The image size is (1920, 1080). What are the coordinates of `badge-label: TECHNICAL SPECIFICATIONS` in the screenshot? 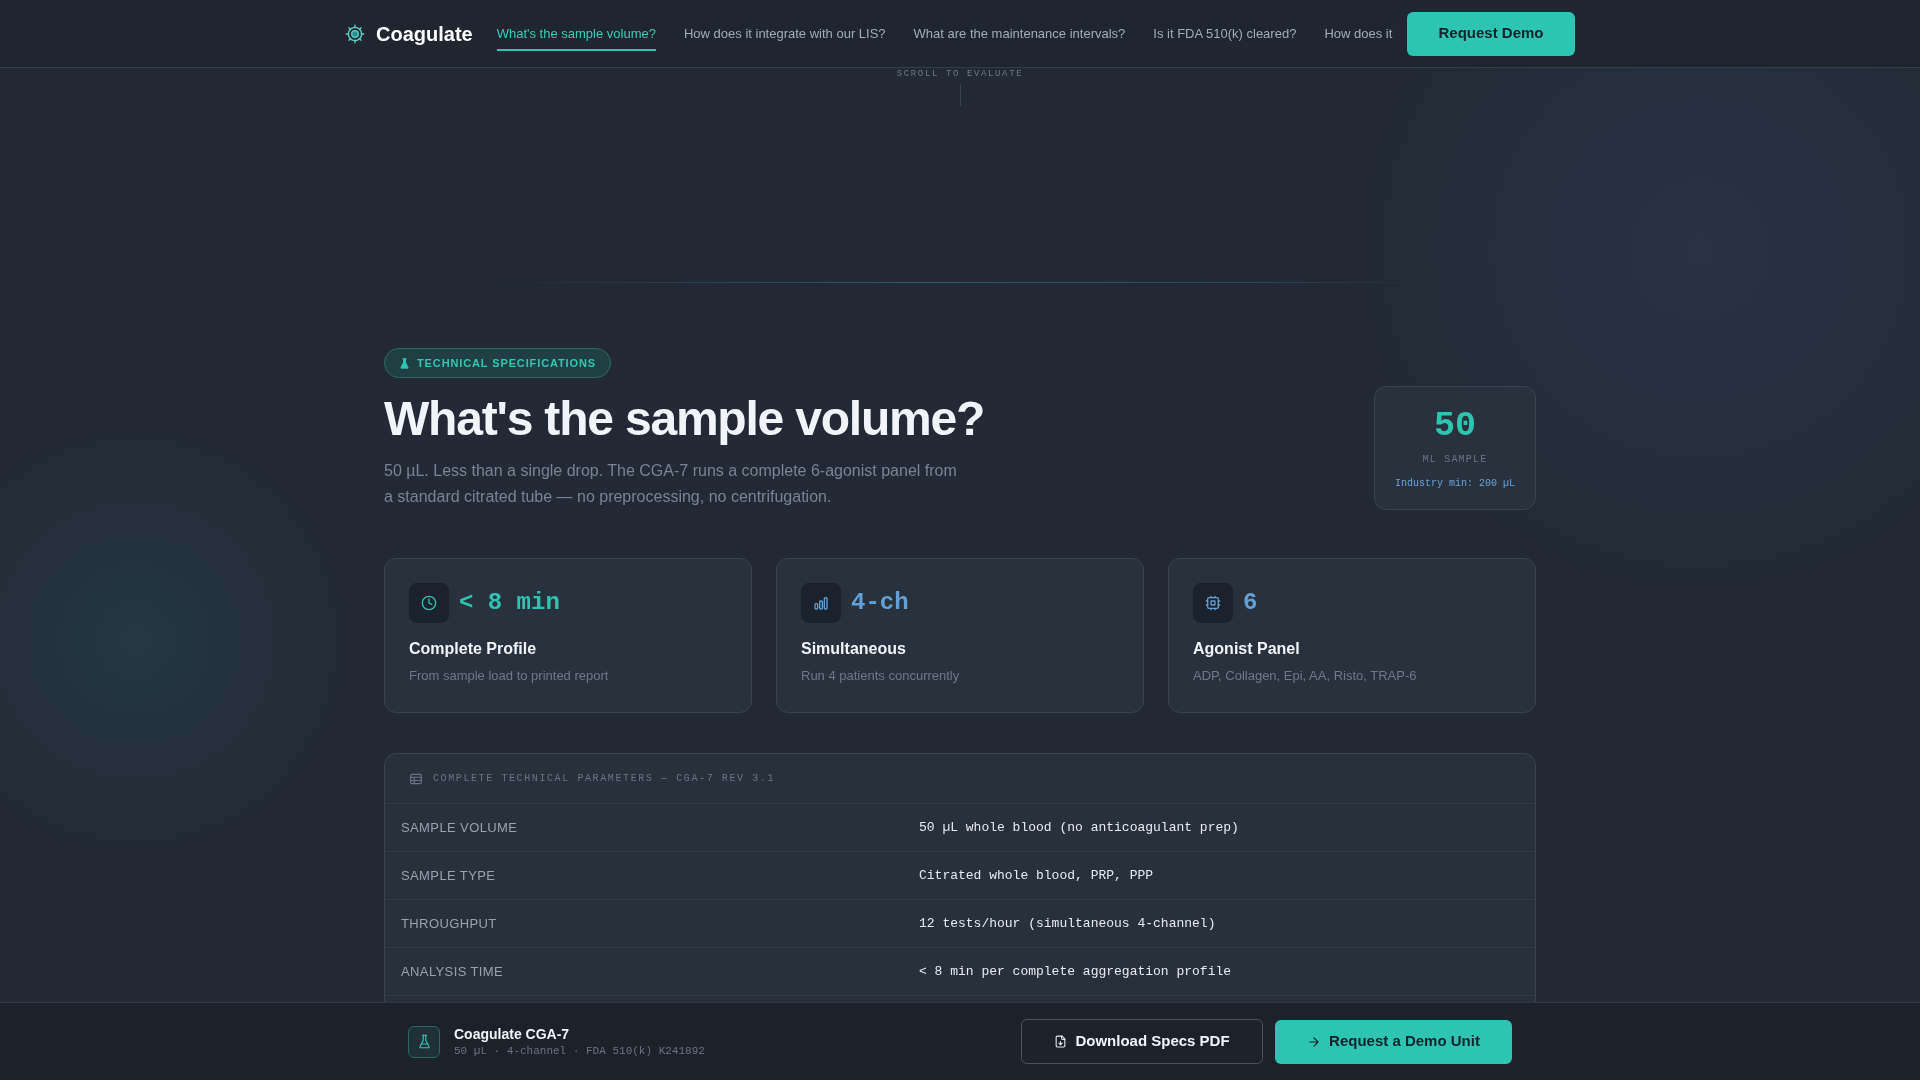 It's located at (506, 363).